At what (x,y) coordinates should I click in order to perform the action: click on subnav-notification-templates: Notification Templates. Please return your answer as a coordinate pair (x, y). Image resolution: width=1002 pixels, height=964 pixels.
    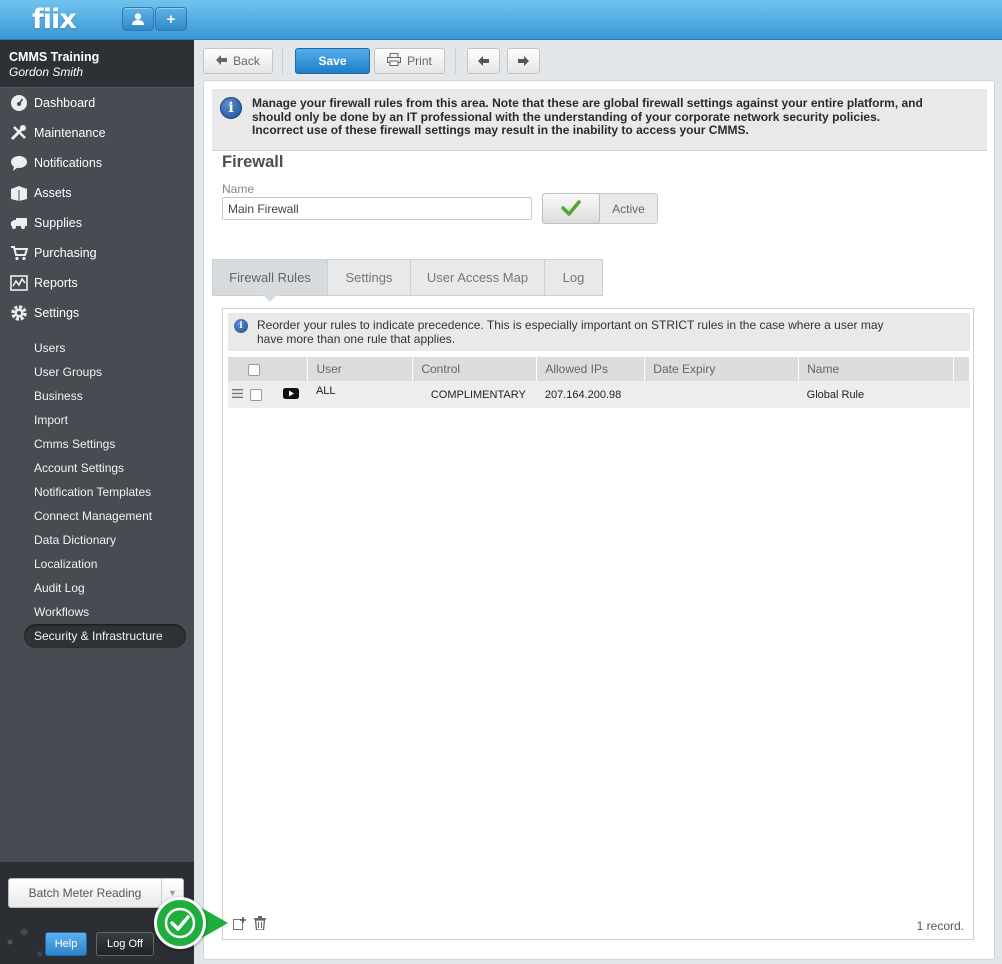
    Looking at the image, I should click on (97, 492).